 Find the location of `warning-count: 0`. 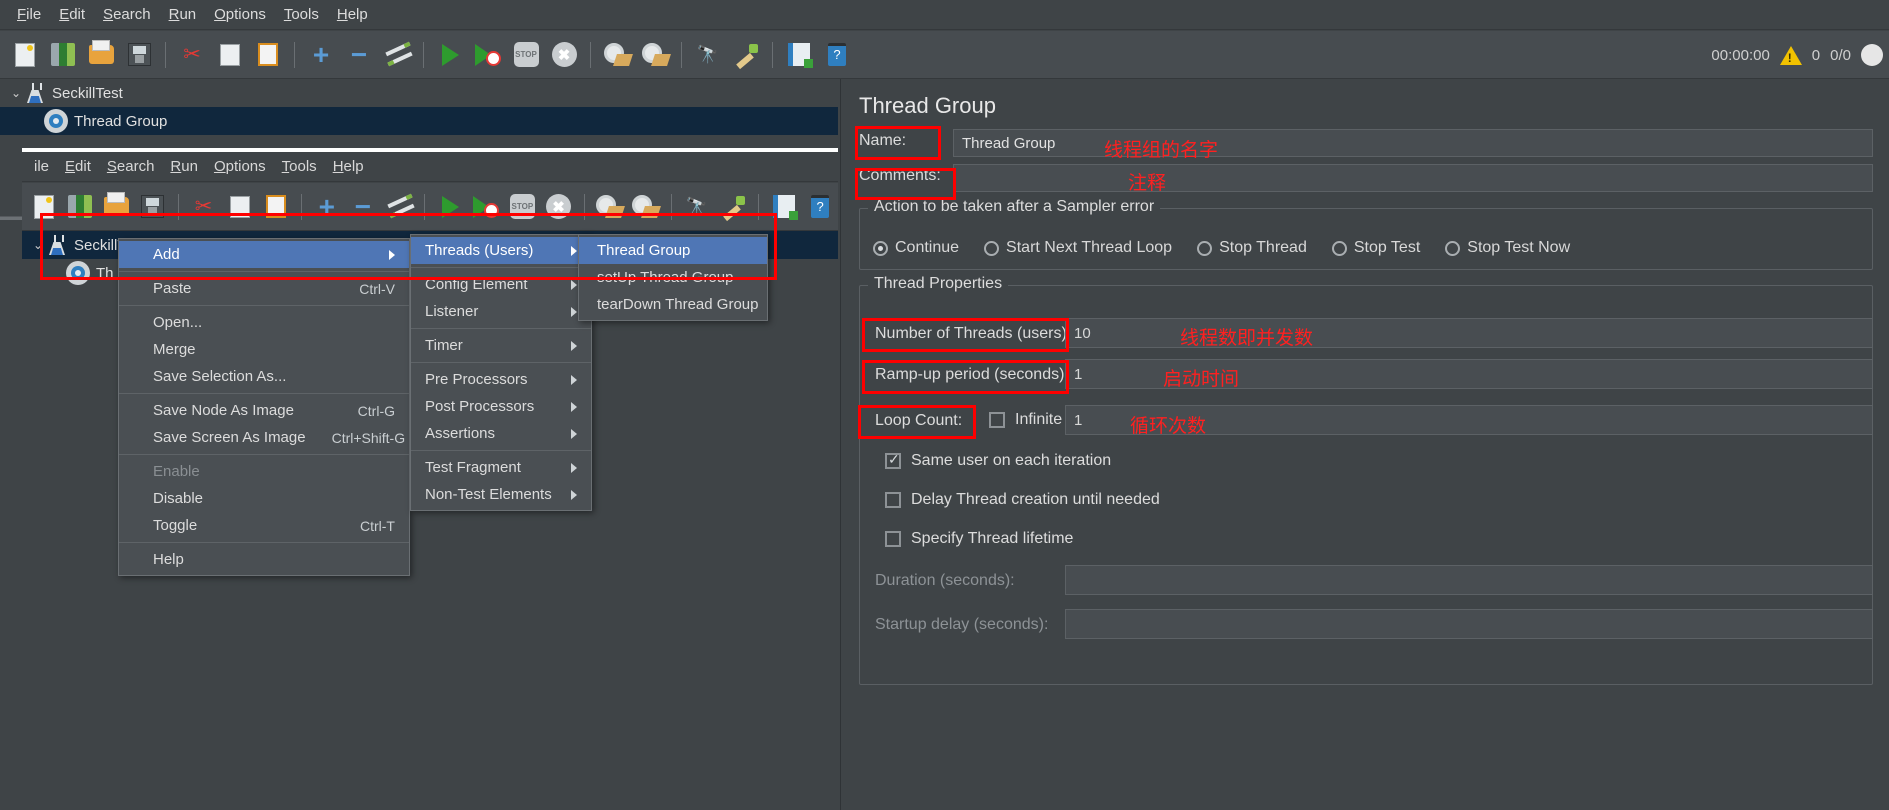

warning-count: 0 is located at coordinates (1816, 55).